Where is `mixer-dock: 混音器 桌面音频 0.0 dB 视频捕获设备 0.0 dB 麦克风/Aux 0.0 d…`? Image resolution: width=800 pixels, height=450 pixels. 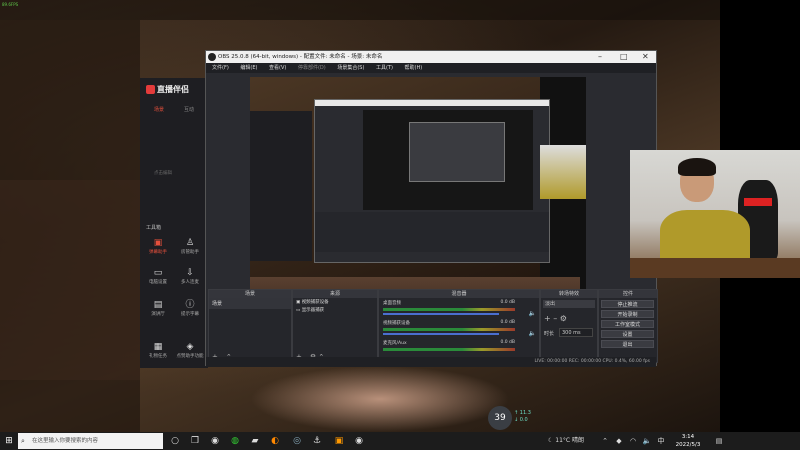 mixer-dock: 混音器 桌面音频 0.0 dB 视频捕获设备 0.0 dB 麦克风/Aux 0.0 d… is located at coordinates (459, 326).